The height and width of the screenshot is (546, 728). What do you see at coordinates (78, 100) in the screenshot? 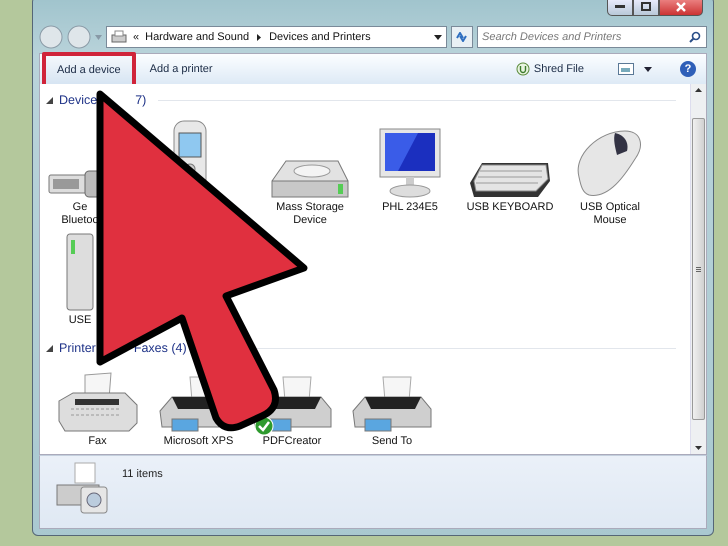
I see `group-heading: Device` at bounding box center [78, 100].